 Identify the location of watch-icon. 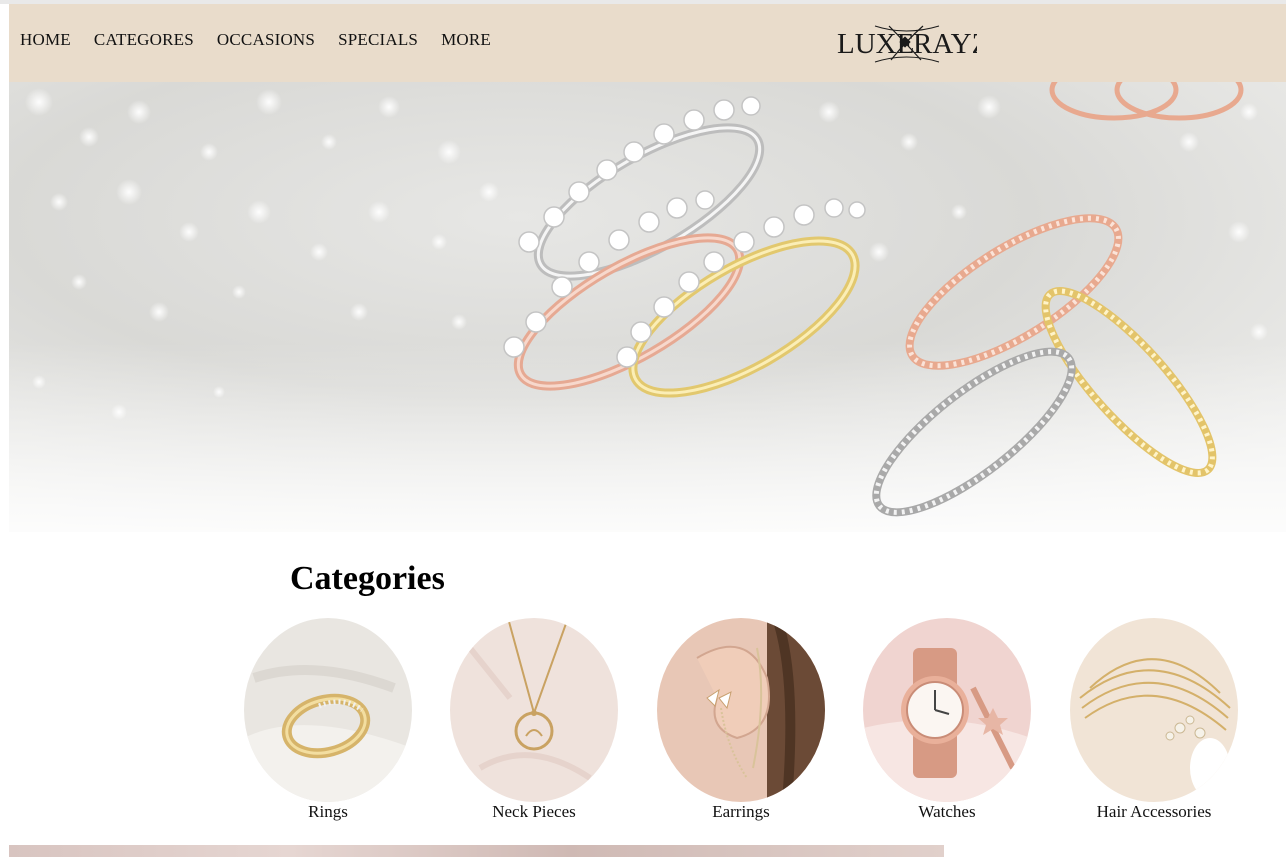
(947, 710).